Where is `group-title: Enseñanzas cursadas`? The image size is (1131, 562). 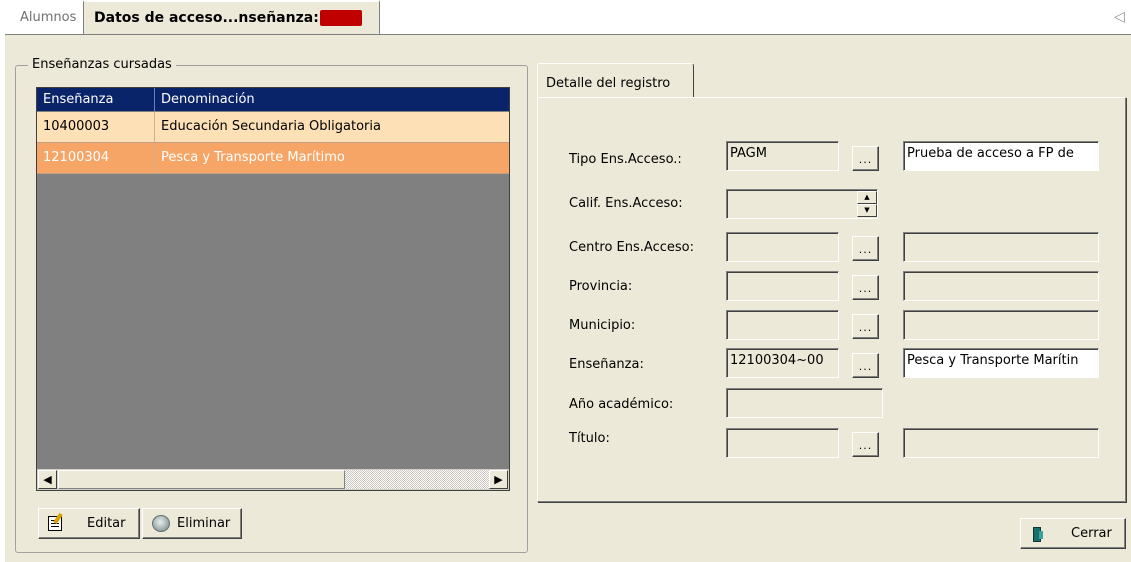 group-title: Enseñanzas cursadas is located at coordinates (102, 64).